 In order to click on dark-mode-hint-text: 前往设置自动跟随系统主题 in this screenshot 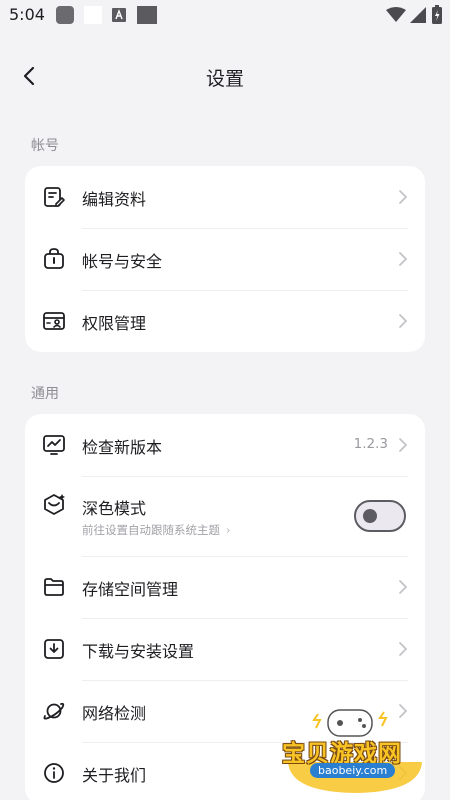, I will do `click(151, 530)`.